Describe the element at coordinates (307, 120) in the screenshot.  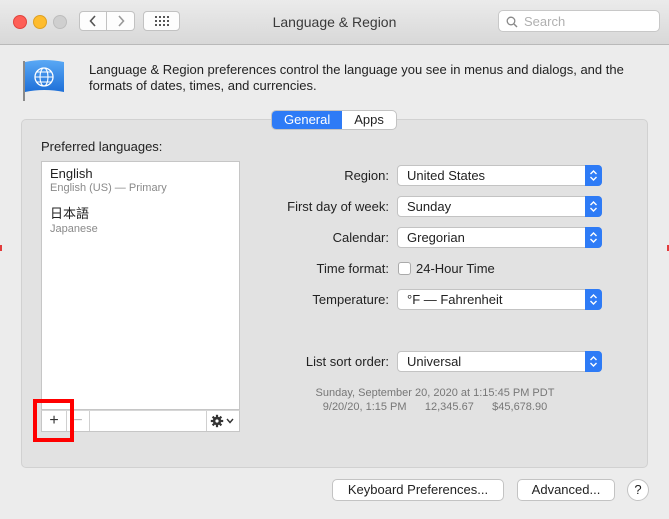
I see `tab-general: General` at that location.